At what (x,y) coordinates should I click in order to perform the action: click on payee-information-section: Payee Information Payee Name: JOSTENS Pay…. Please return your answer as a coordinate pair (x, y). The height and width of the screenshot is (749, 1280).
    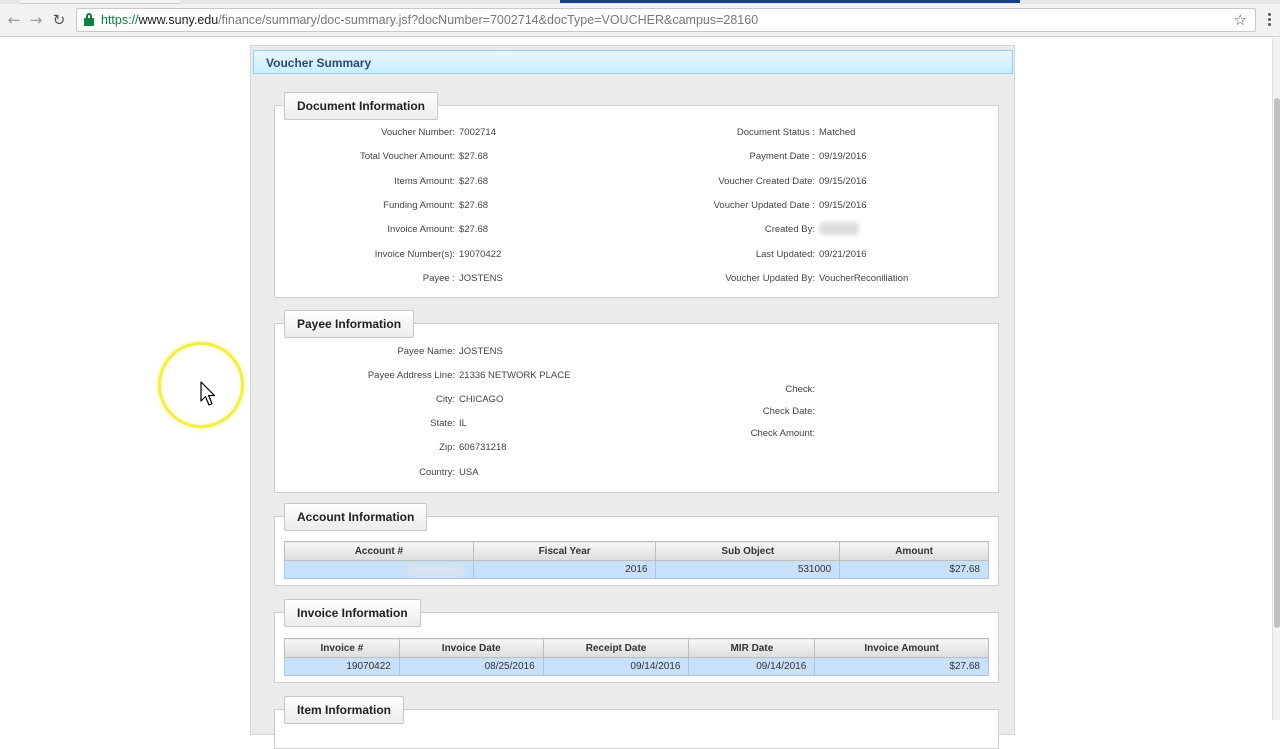
    Looking at the image, I should click on (636, 401).